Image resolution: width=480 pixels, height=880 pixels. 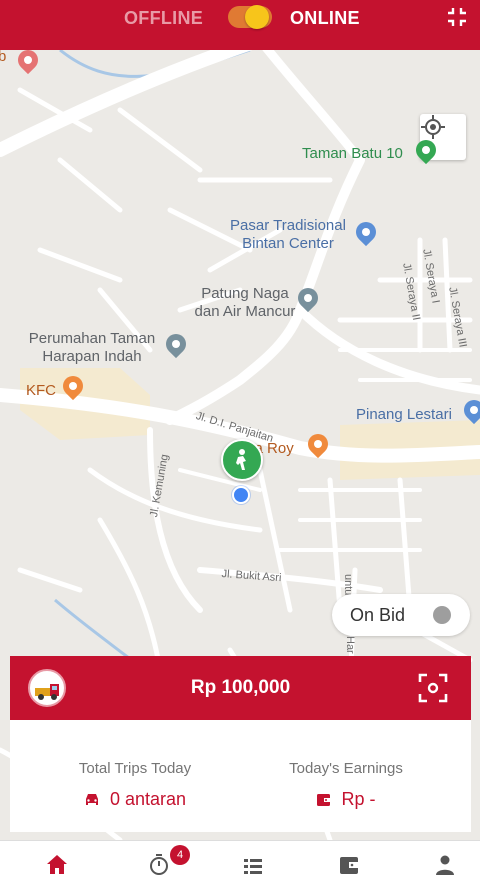 What do you see at coordinates (349, 865) in the screenshot?
I see `wallet-icon` at bounding box center [349, 865].